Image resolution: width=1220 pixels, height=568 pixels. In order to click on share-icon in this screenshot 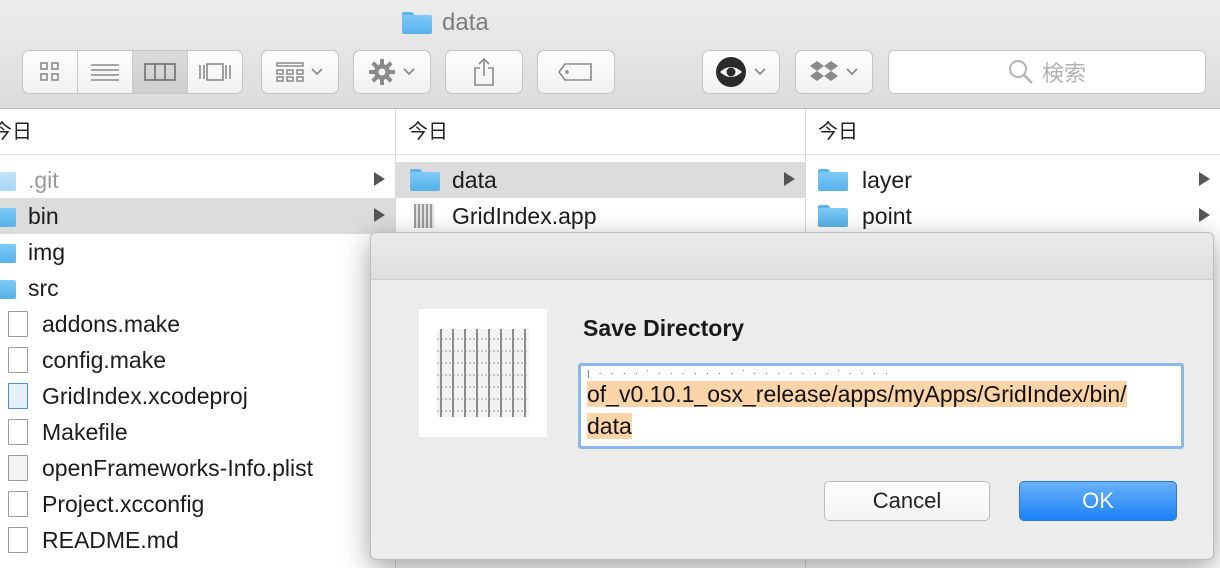, I will do `click(484, 71)`.